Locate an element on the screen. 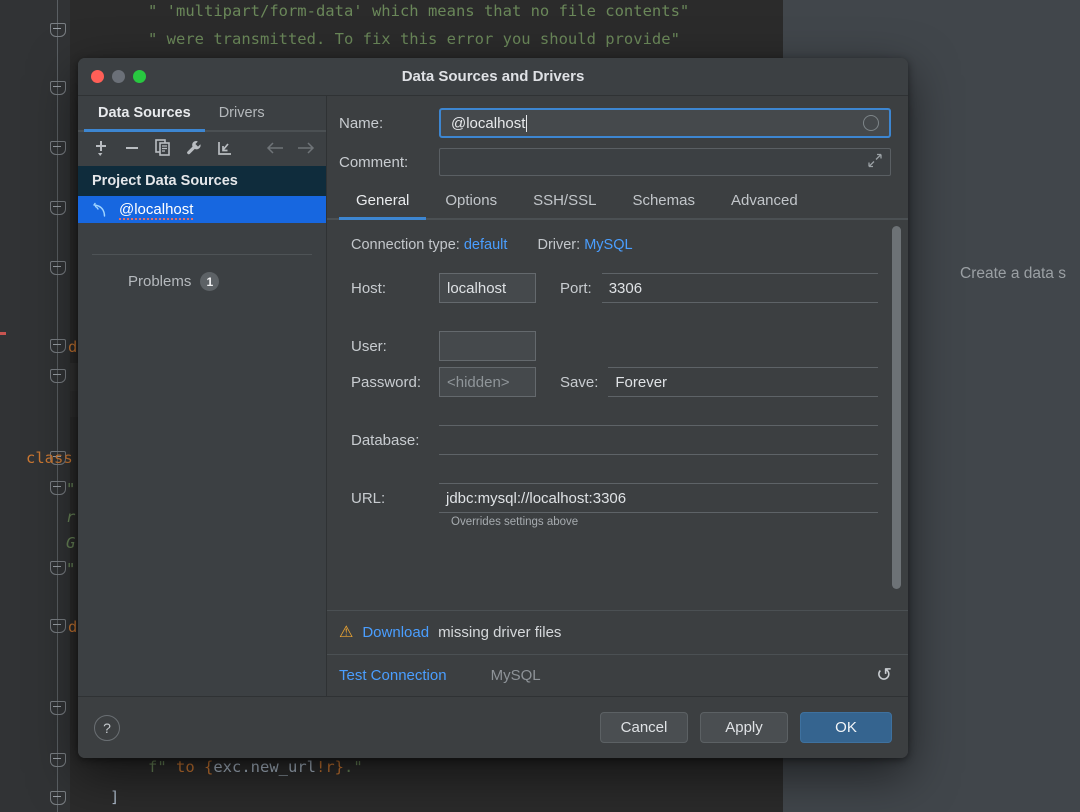 The image size is (1080, 812). import-icon is located at coordinates (225, 148).